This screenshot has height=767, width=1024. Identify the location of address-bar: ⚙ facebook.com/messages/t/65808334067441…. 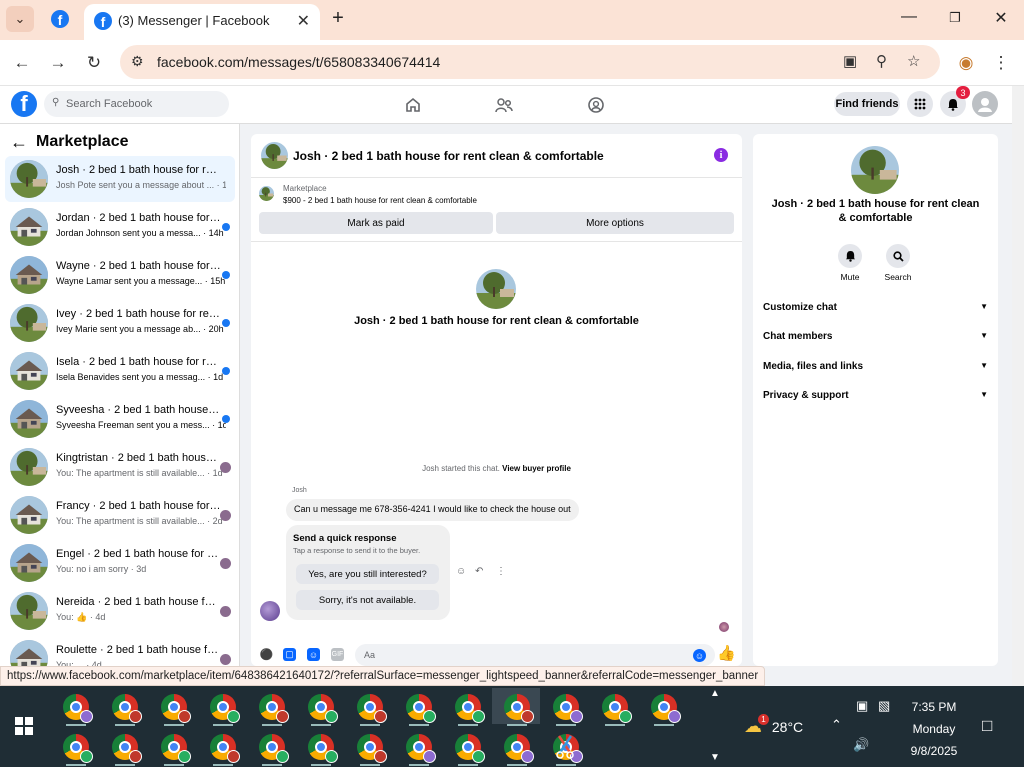
(530, 62).